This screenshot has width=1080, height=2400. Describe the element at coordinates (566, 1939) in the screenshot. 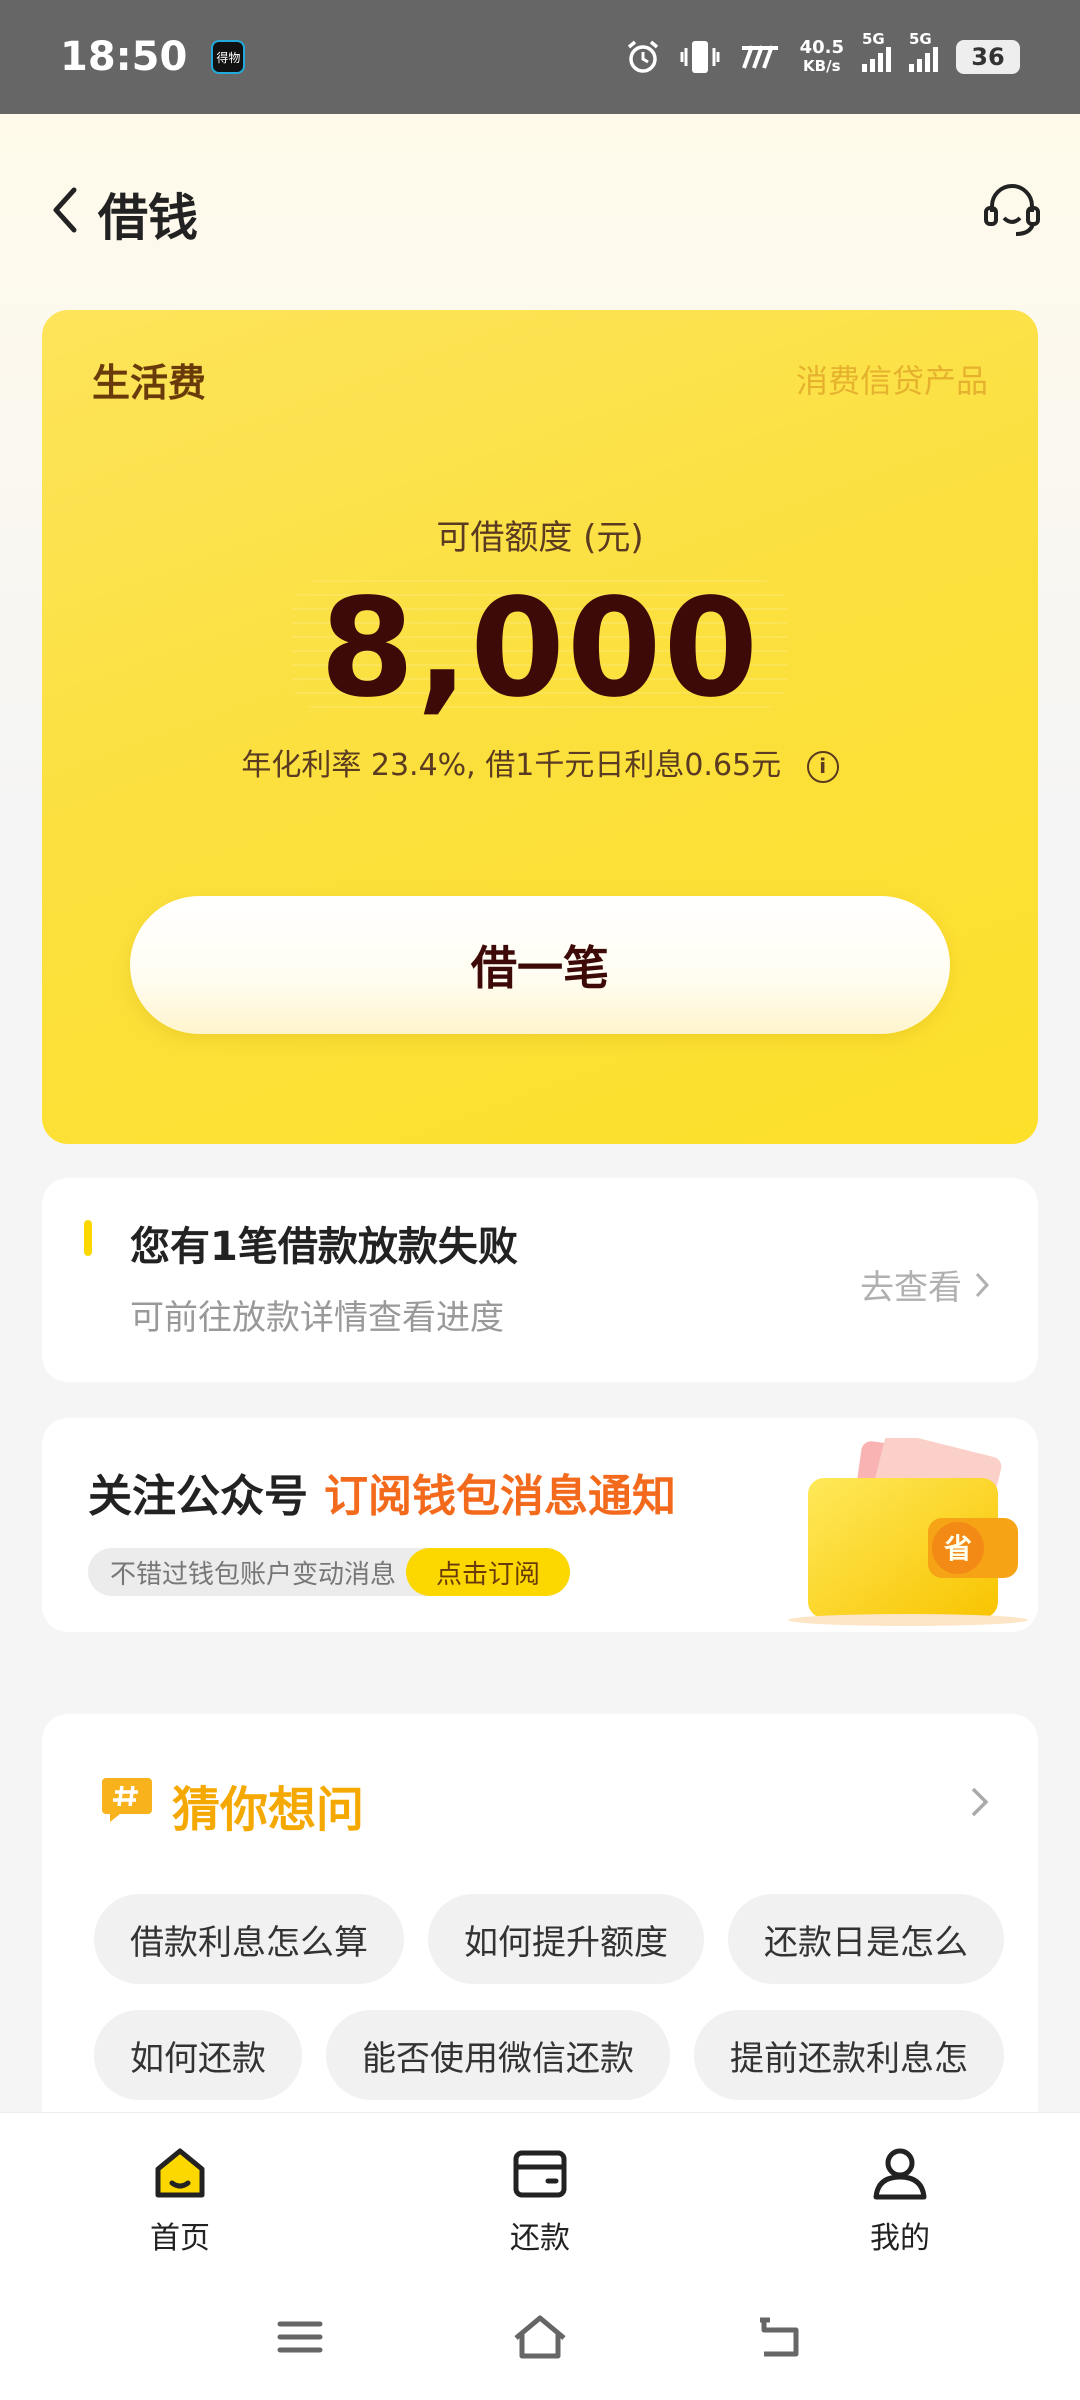

I see `faq-chip: 如何提升额度` at that location.